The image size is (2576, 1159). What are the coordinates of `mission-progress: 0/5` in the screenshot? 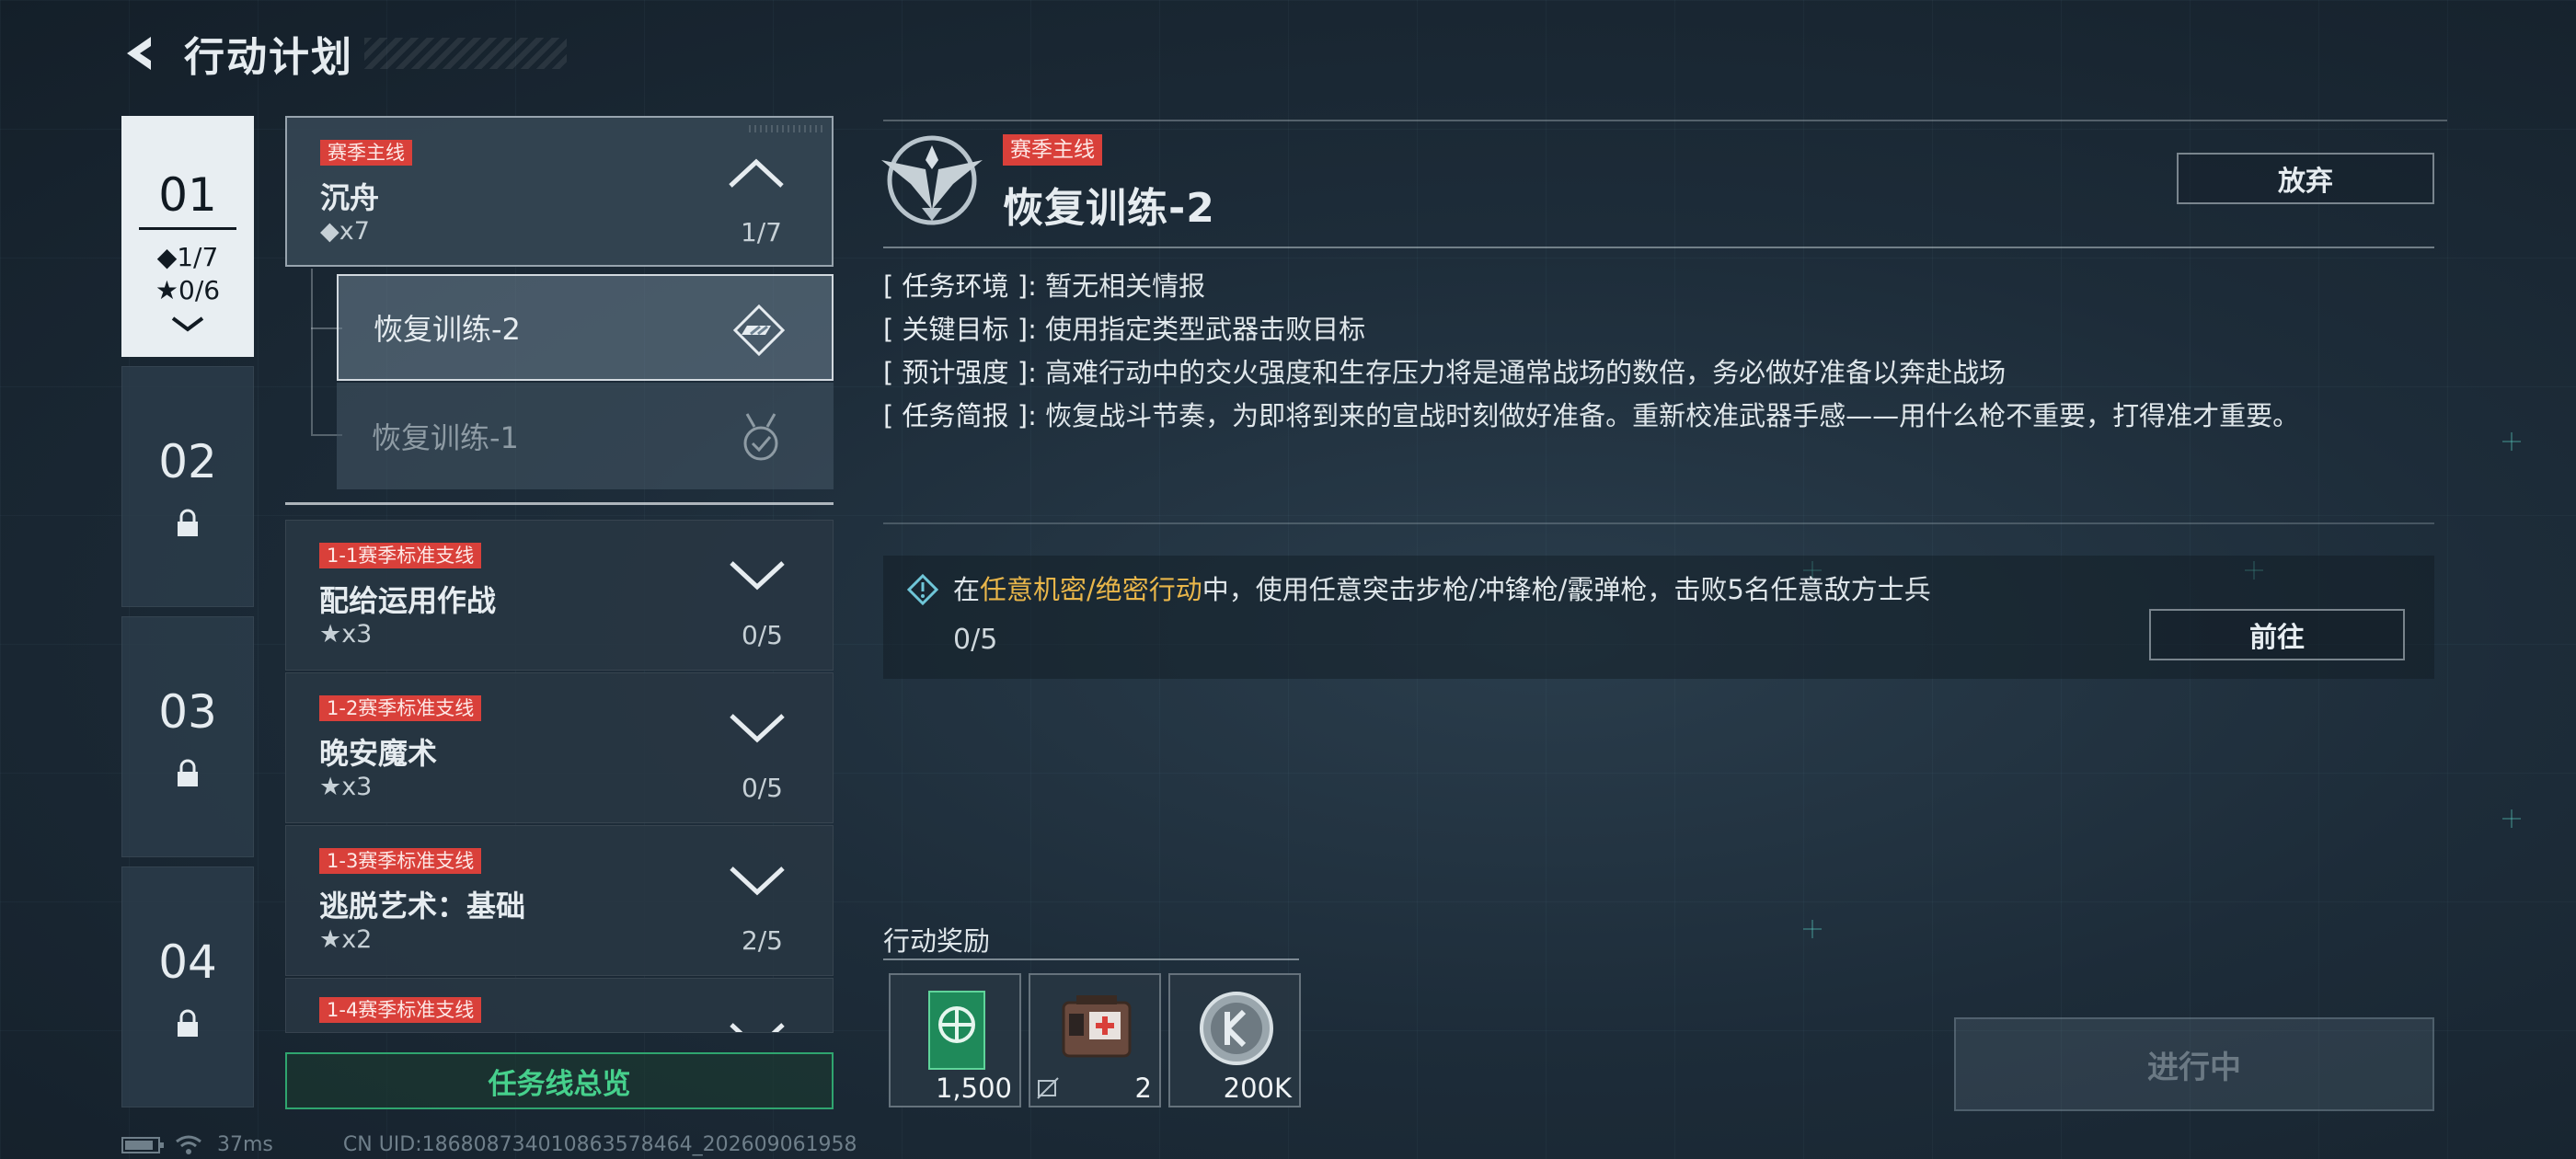 It's located at (762, 635).